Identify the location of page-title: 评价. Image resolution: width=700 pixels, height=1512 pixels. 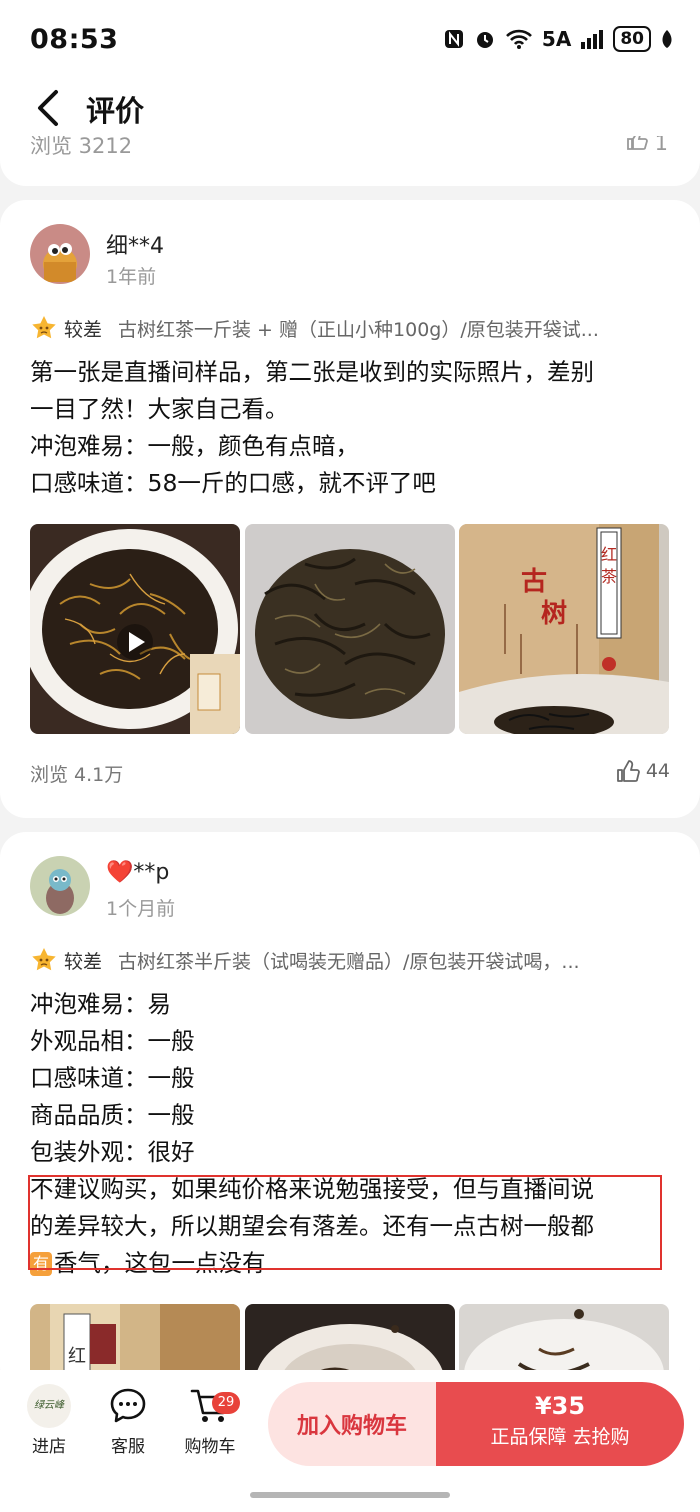
(115, 111).